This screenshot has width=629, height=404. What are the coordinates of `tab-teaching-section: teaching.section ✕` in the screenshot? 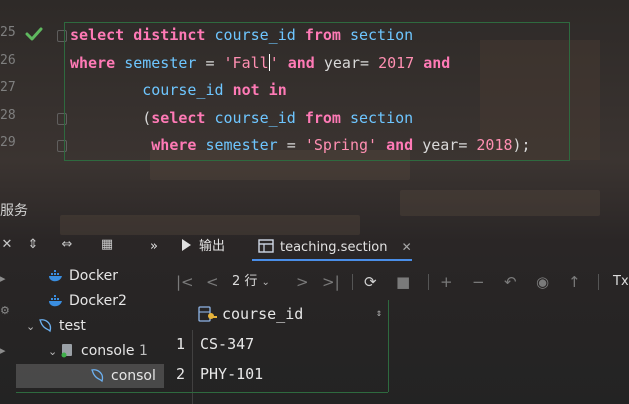 It's located at (335, 247).